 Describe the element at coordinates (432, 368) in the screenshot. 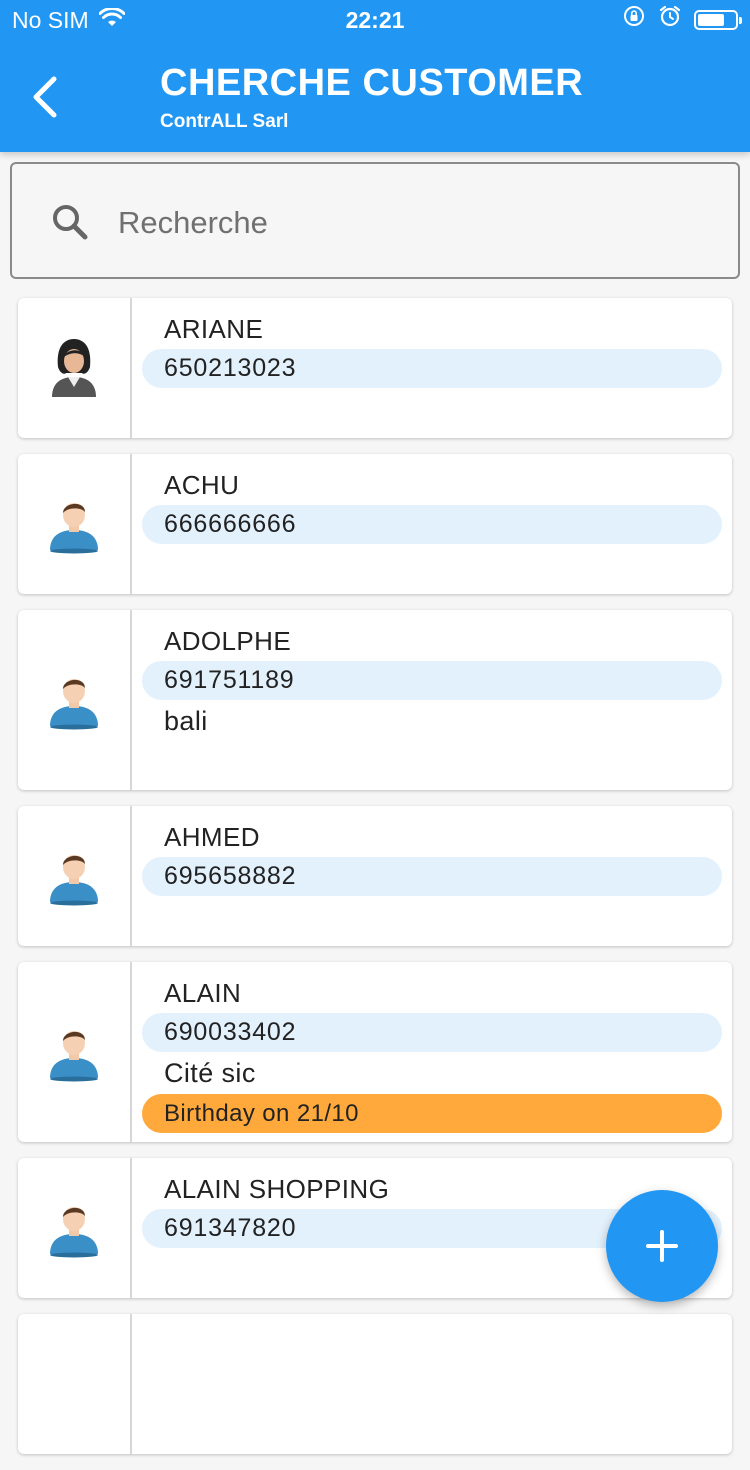

I see `customer-phone: 650213023` at that location.